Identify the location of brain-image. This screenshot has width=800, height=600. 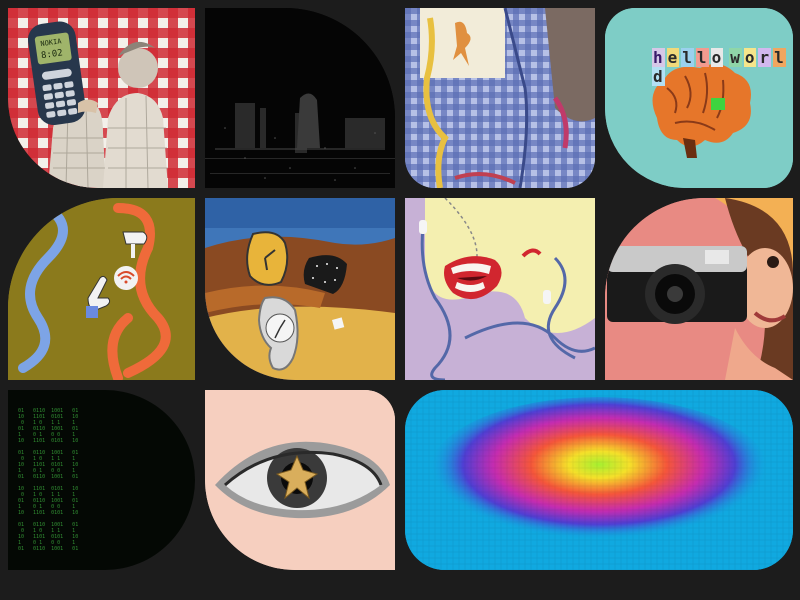
(699, 98).